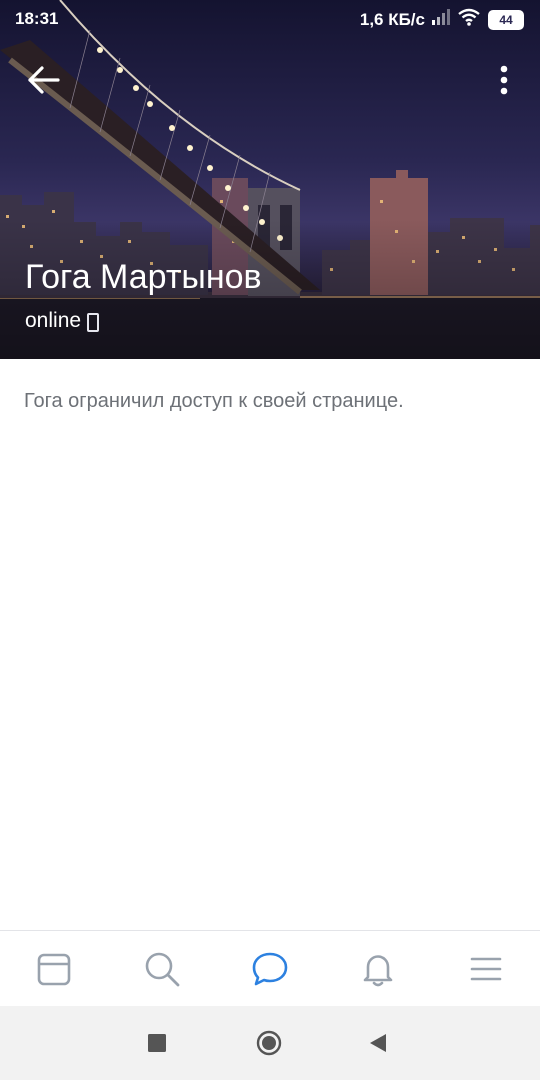 Image resolution: width=540 pixels, height=1080 pixels. I want to click on news-feed-icon, so click(54, 969).